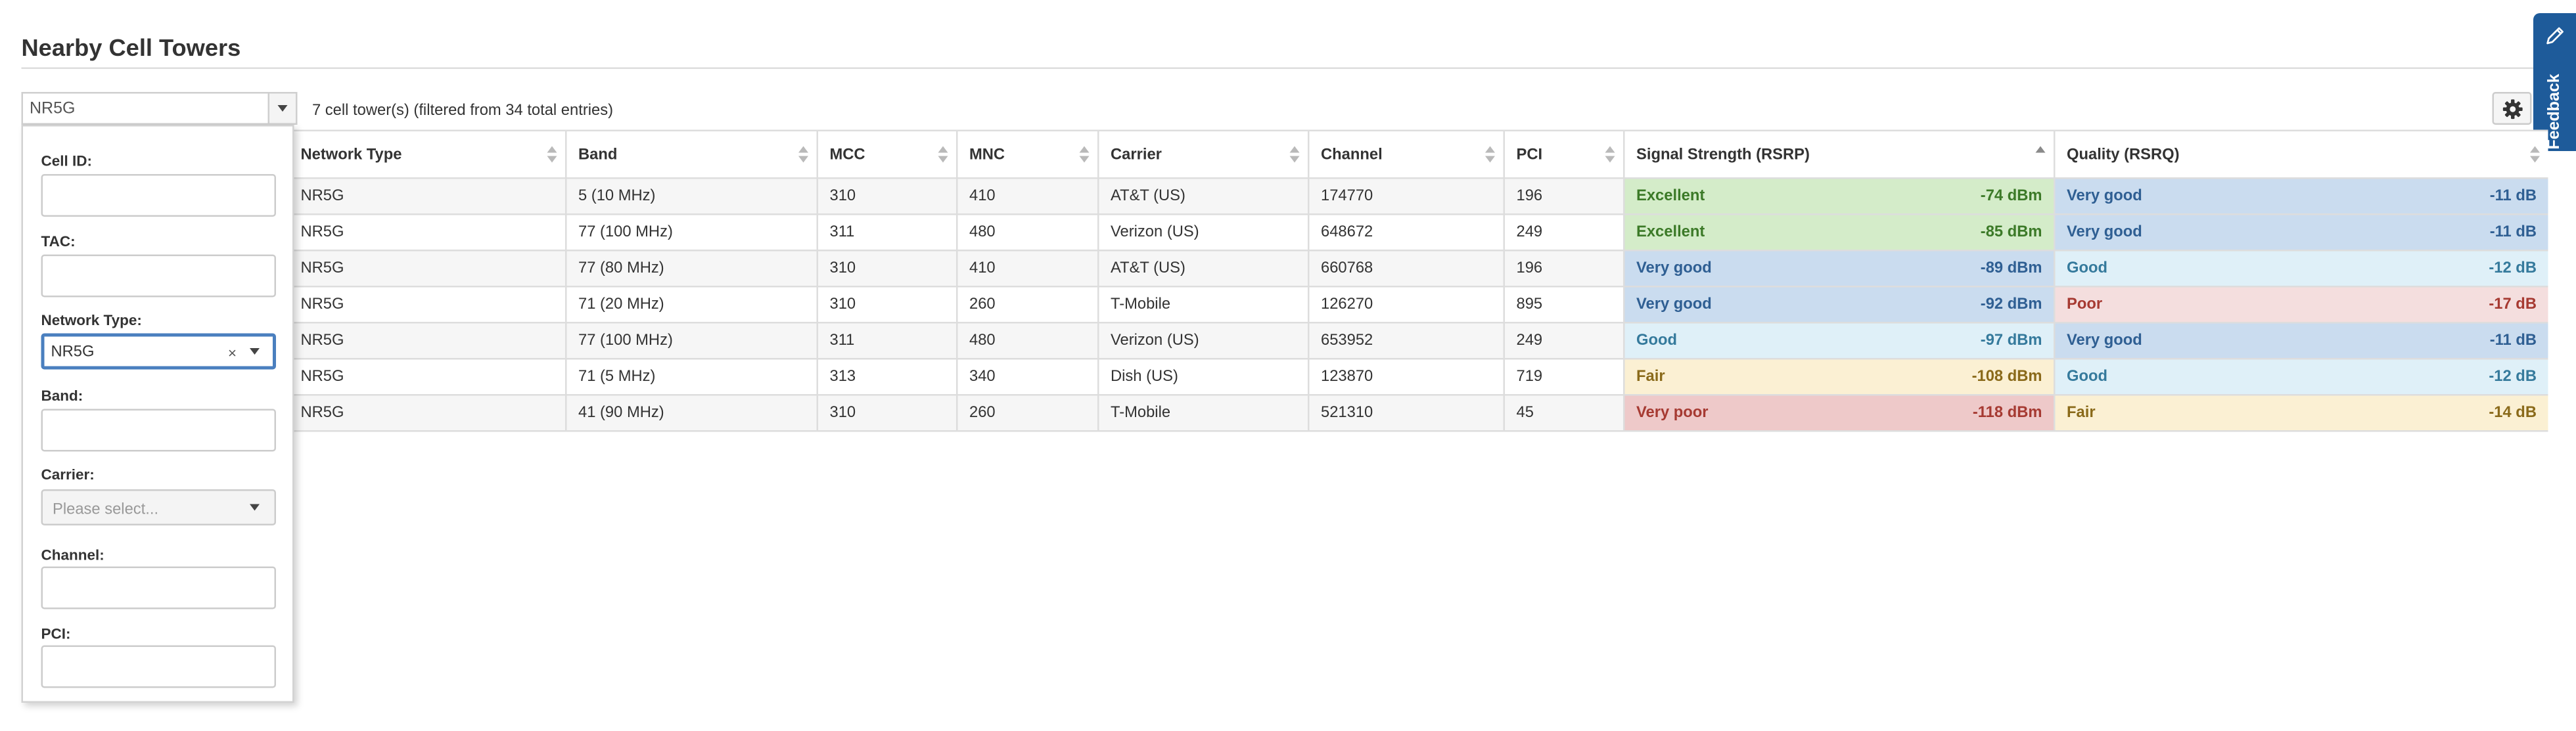  I want to click on signal-cell: Good-97 dBm, so click(1838, 341).